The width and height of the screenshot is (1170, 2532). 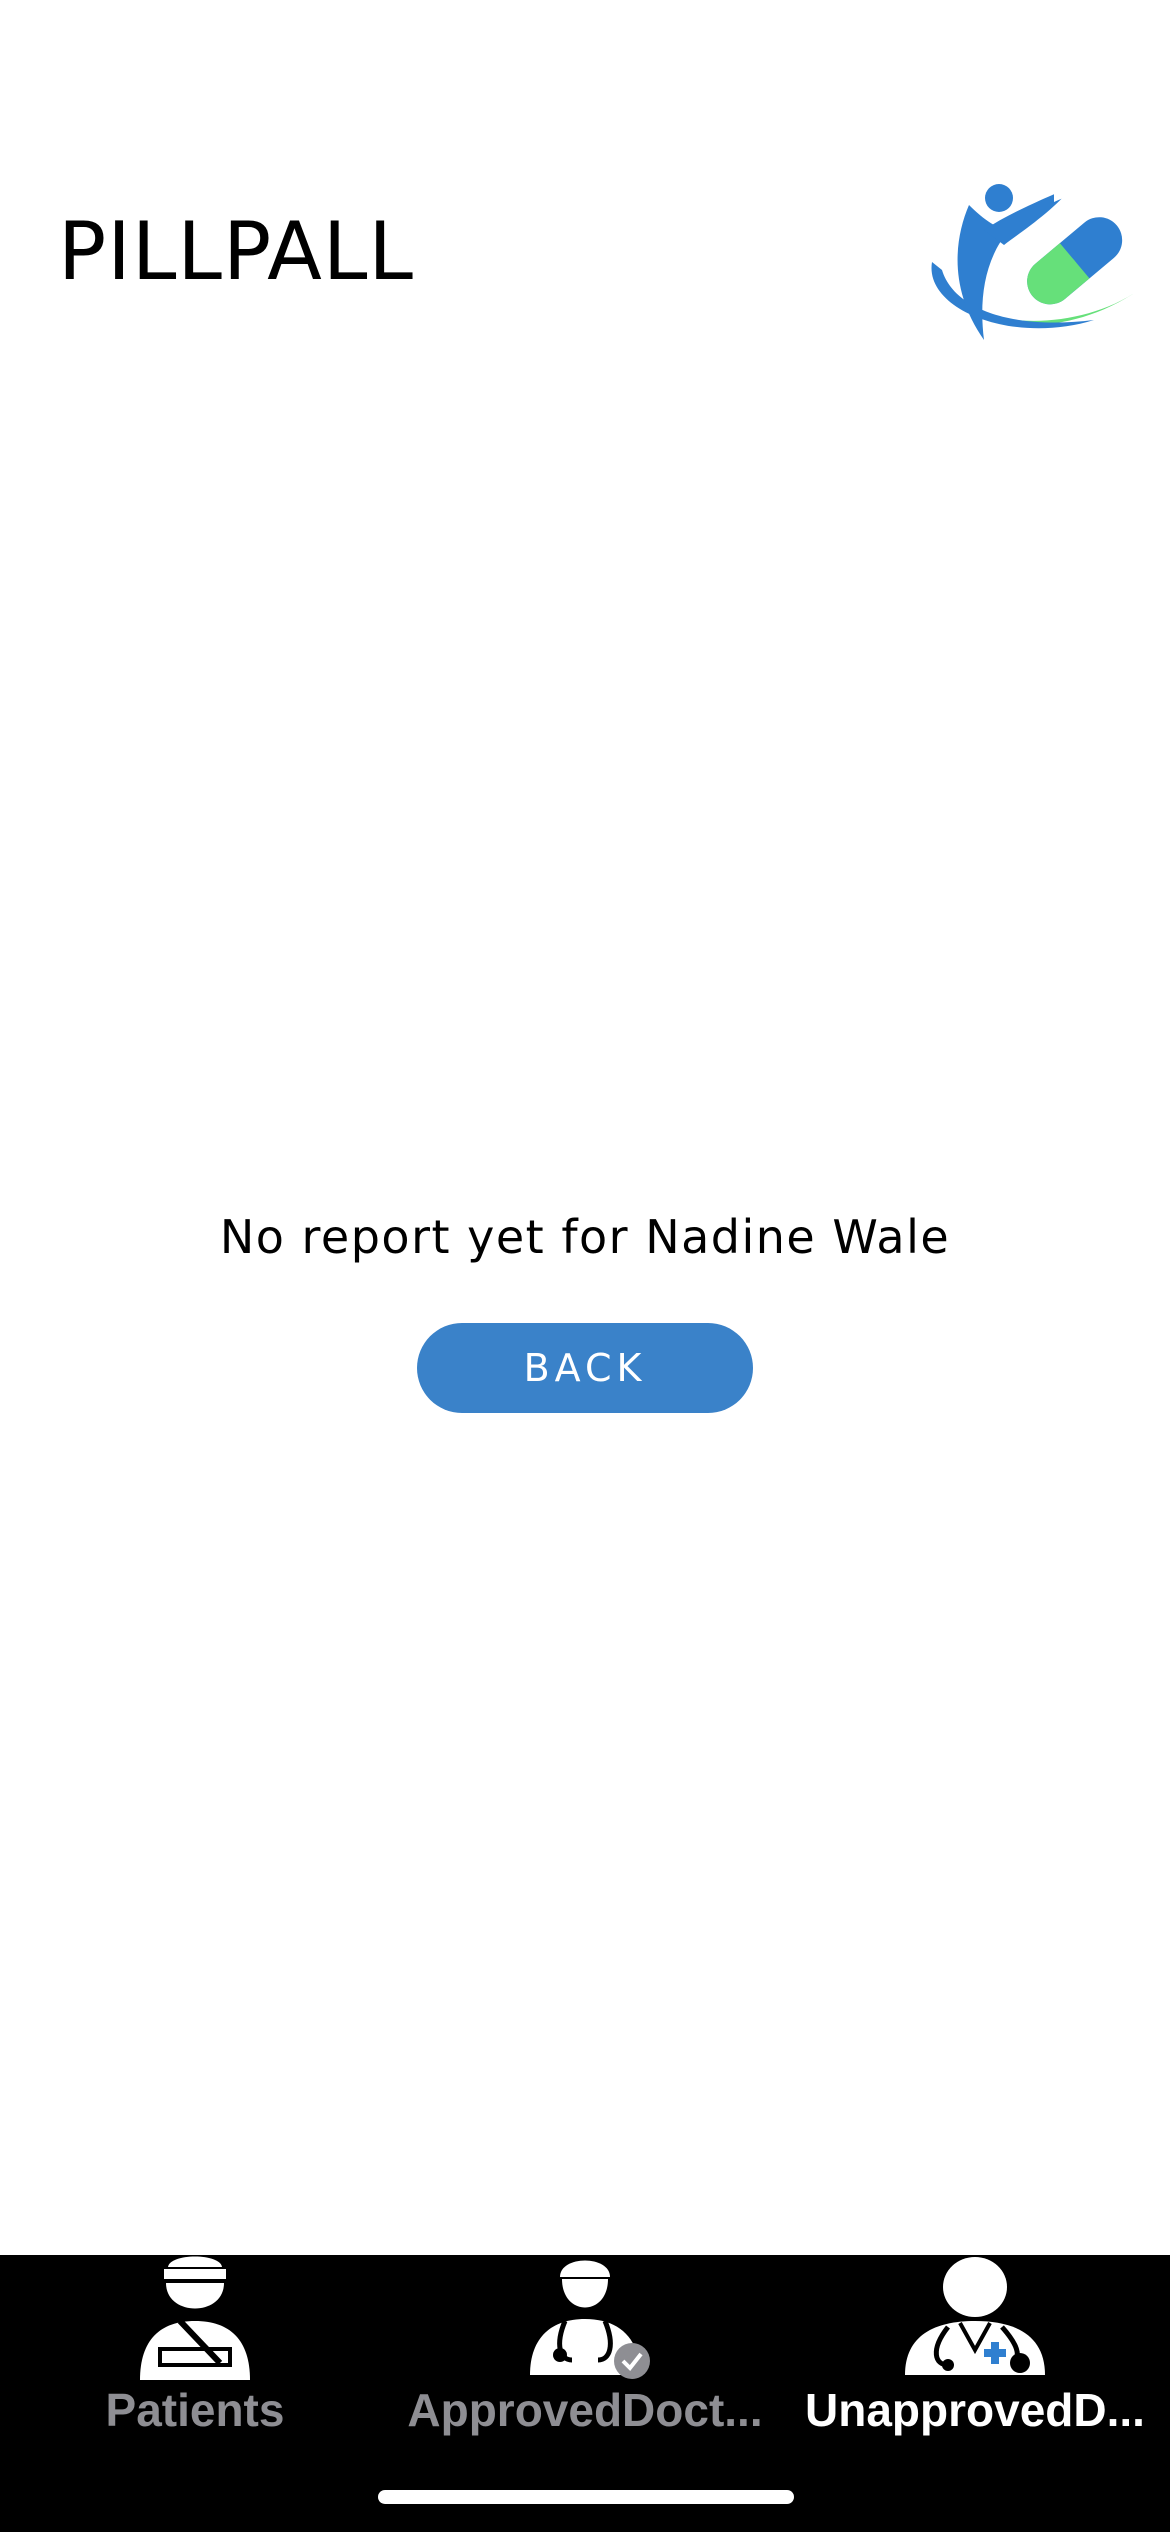 I want to click on unapproved-doctor-icon, so click(x=975, y=2316).